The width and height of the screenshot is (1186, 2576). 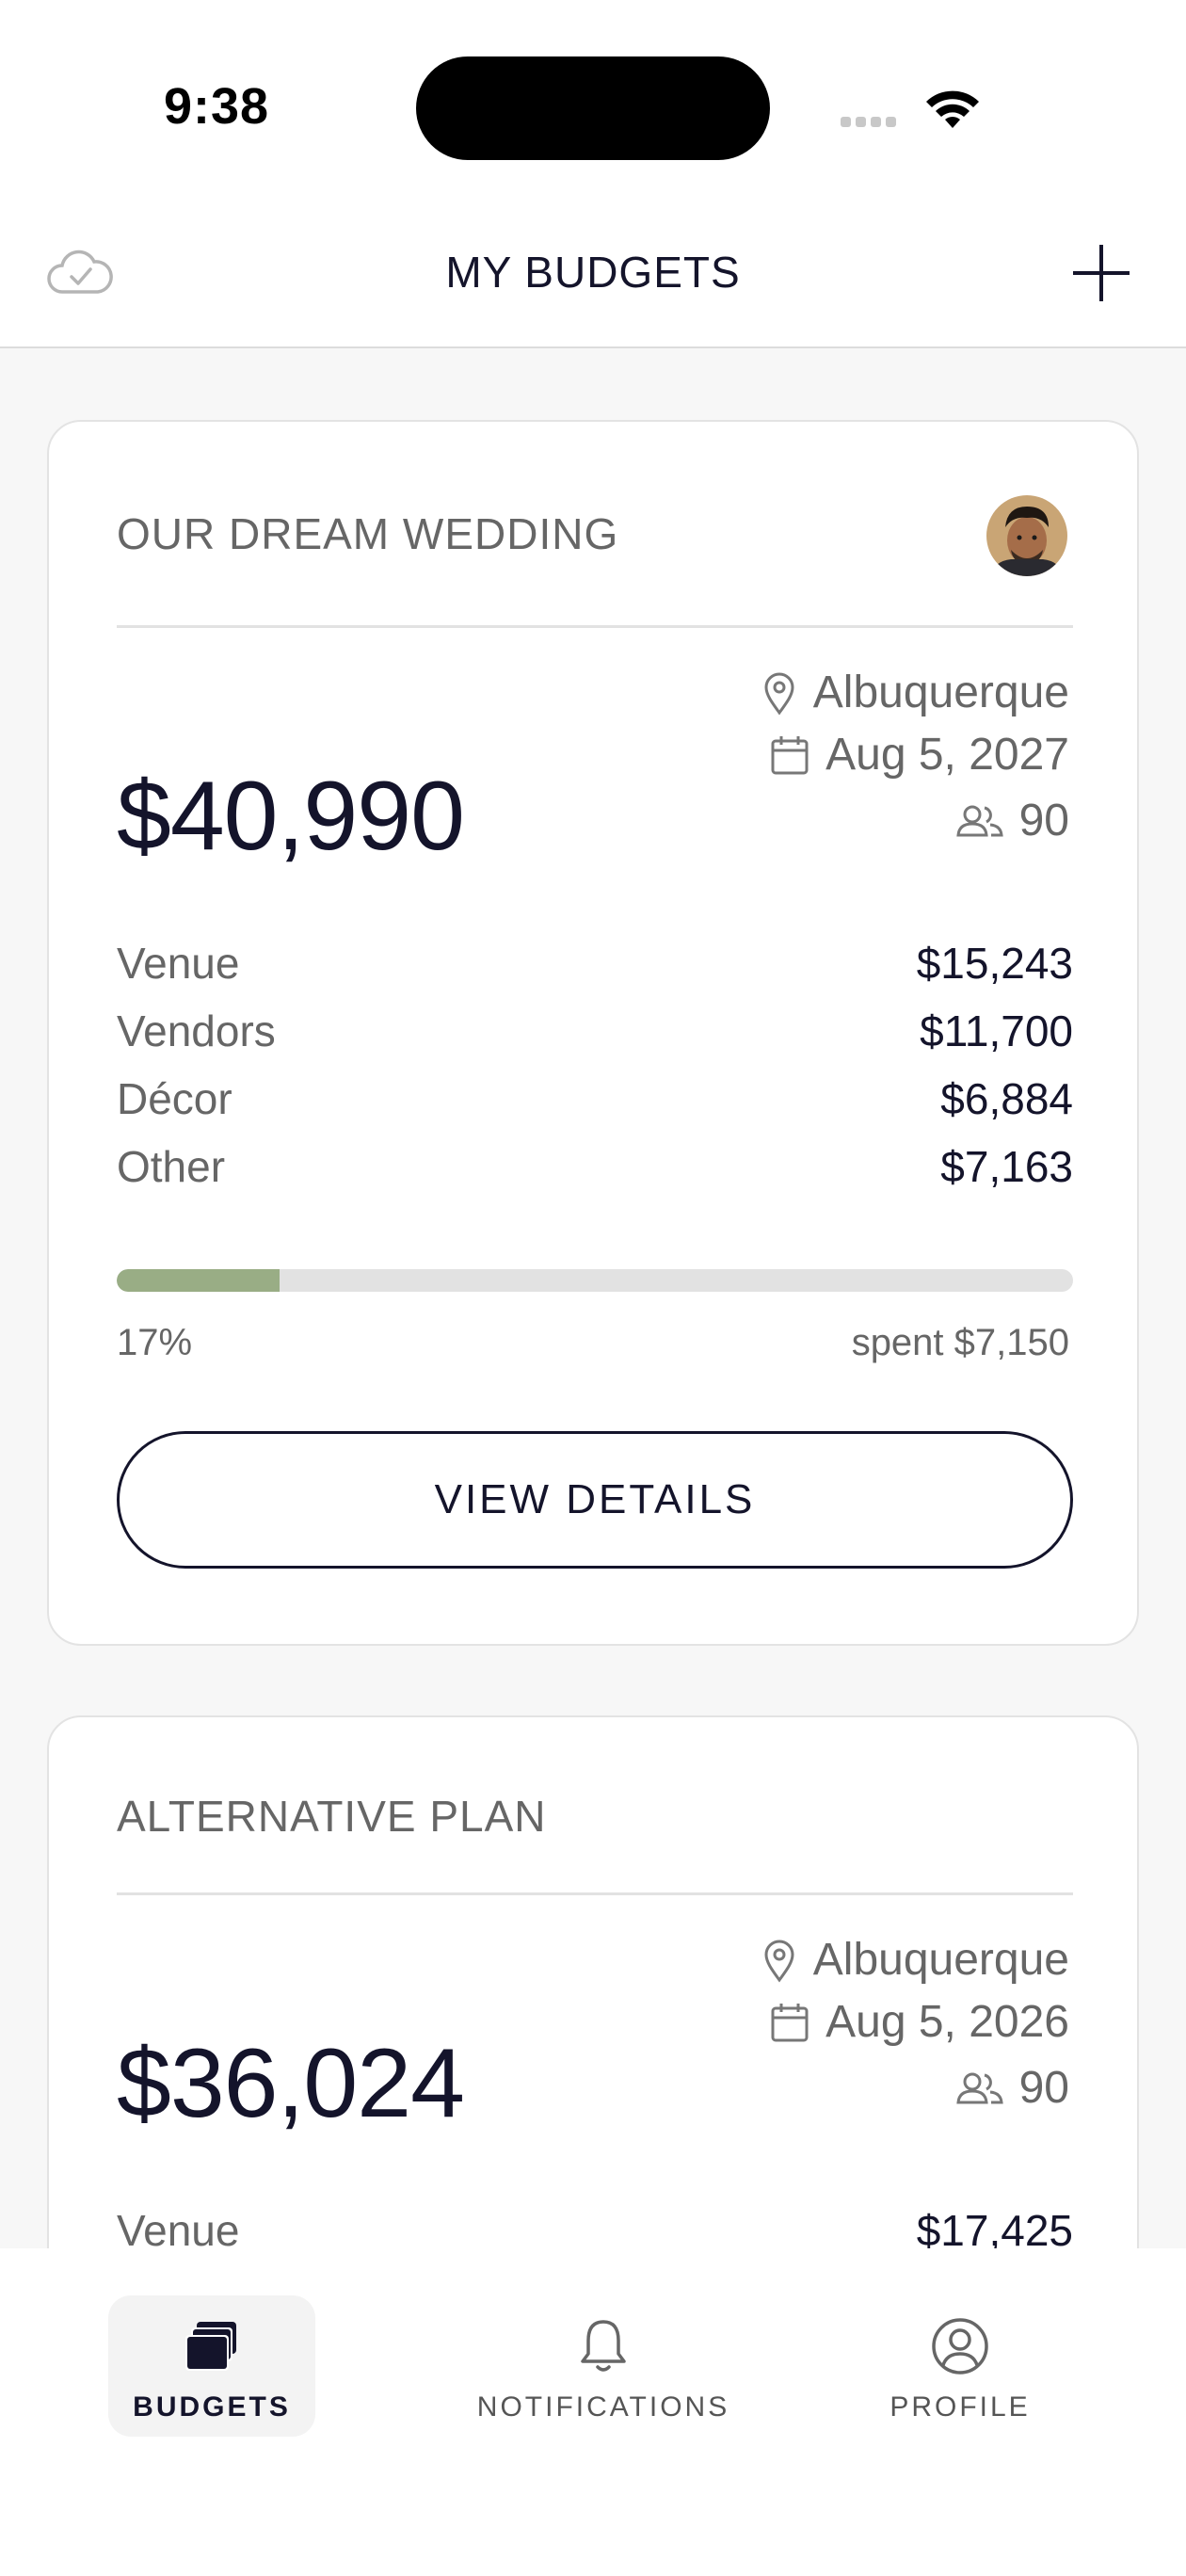 I want to click on status-bar: 9:38, so click(x=593, y=99).